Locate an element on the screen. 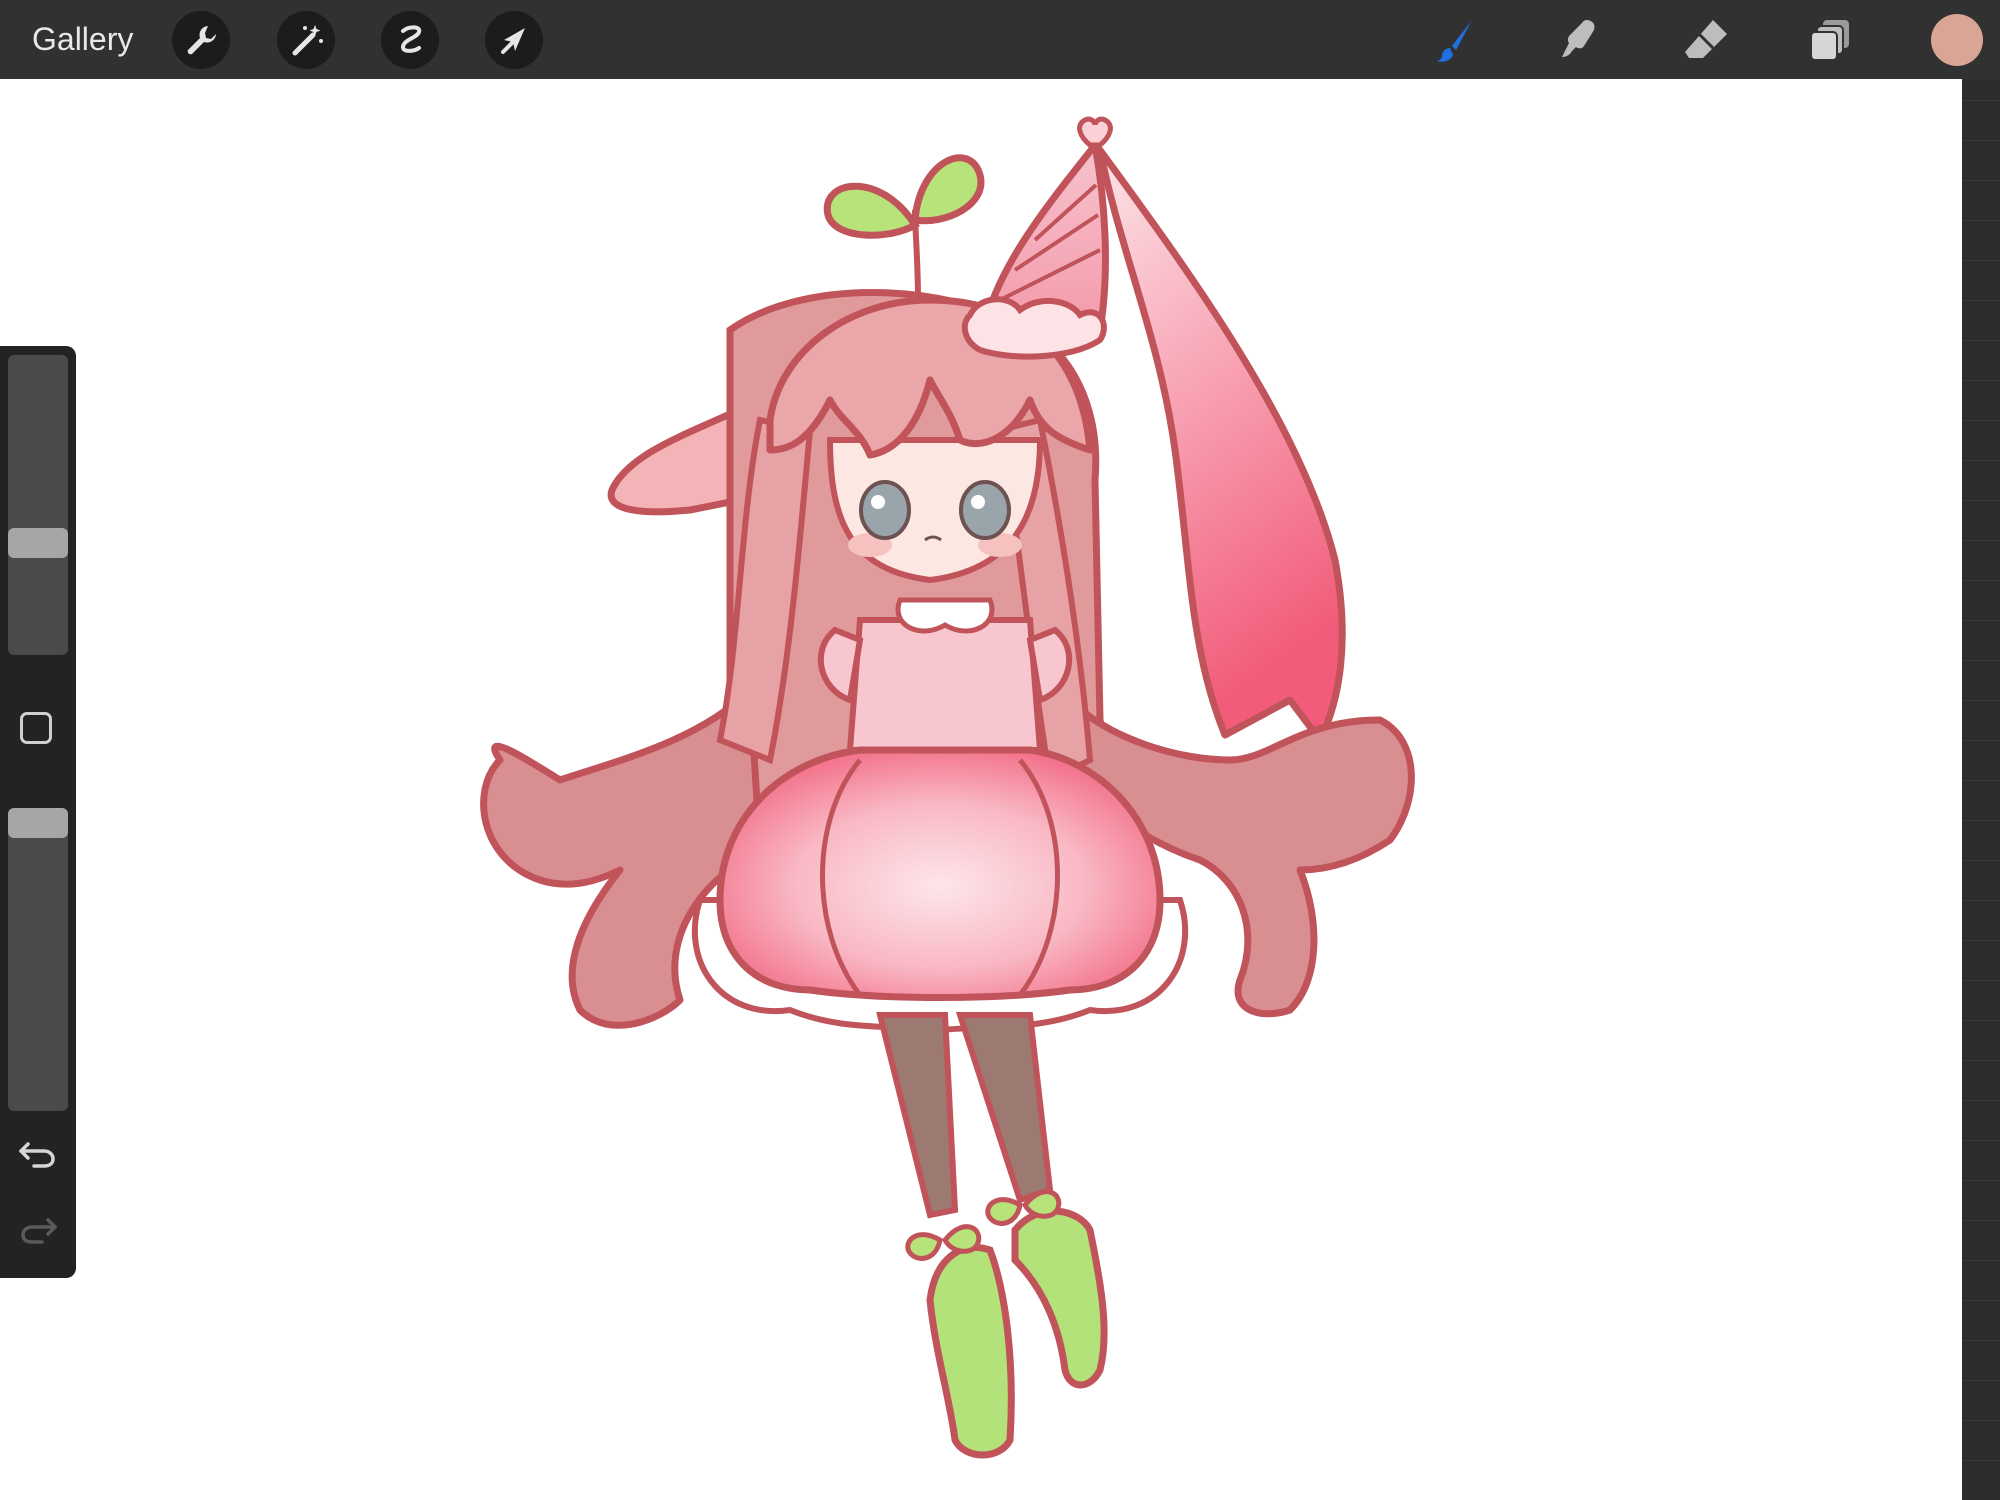  top-toolbar: Gallery is located at coordinates (1000, 39).